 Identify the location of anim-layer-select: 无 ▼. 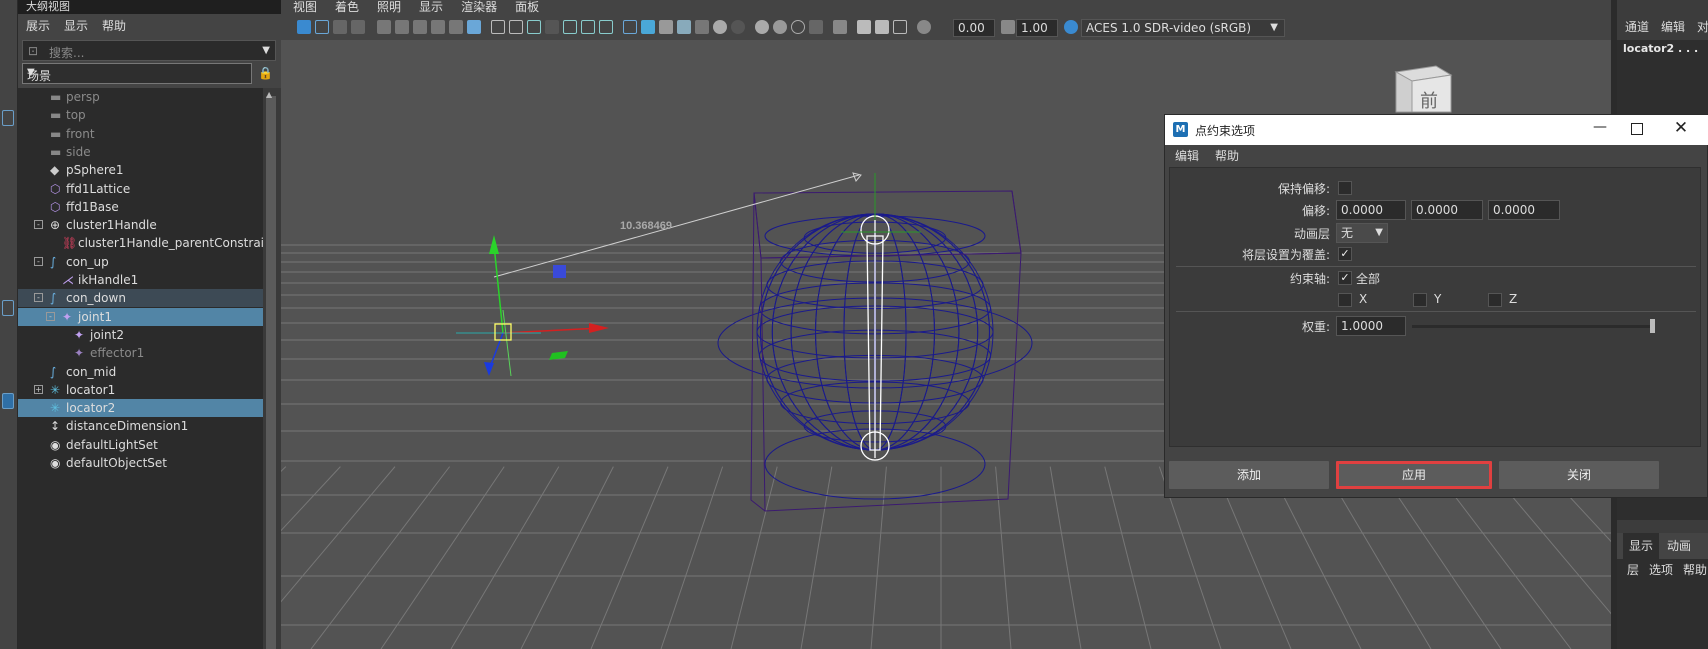
(1362, 233).